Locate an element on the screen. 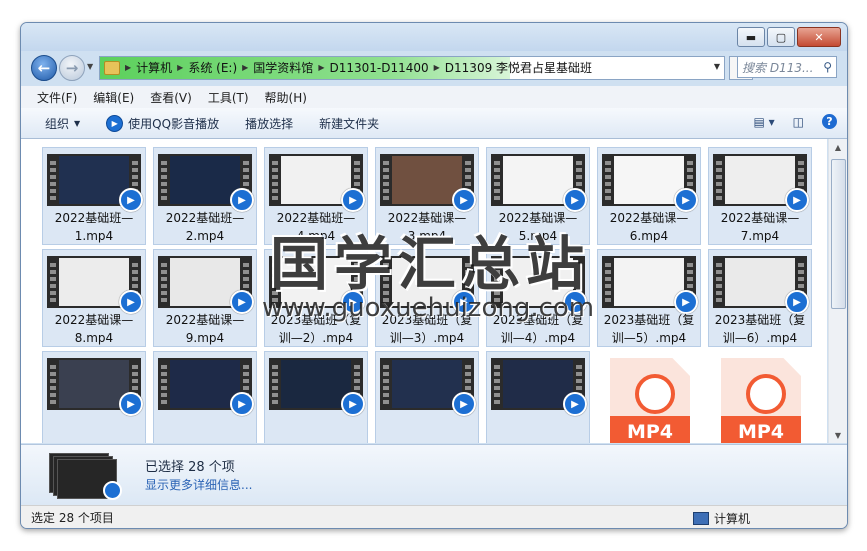 The height and width of the screenshot is (551, 867). window-controls: ▬ ▢ ✕ is located at coordinates (789, 37).